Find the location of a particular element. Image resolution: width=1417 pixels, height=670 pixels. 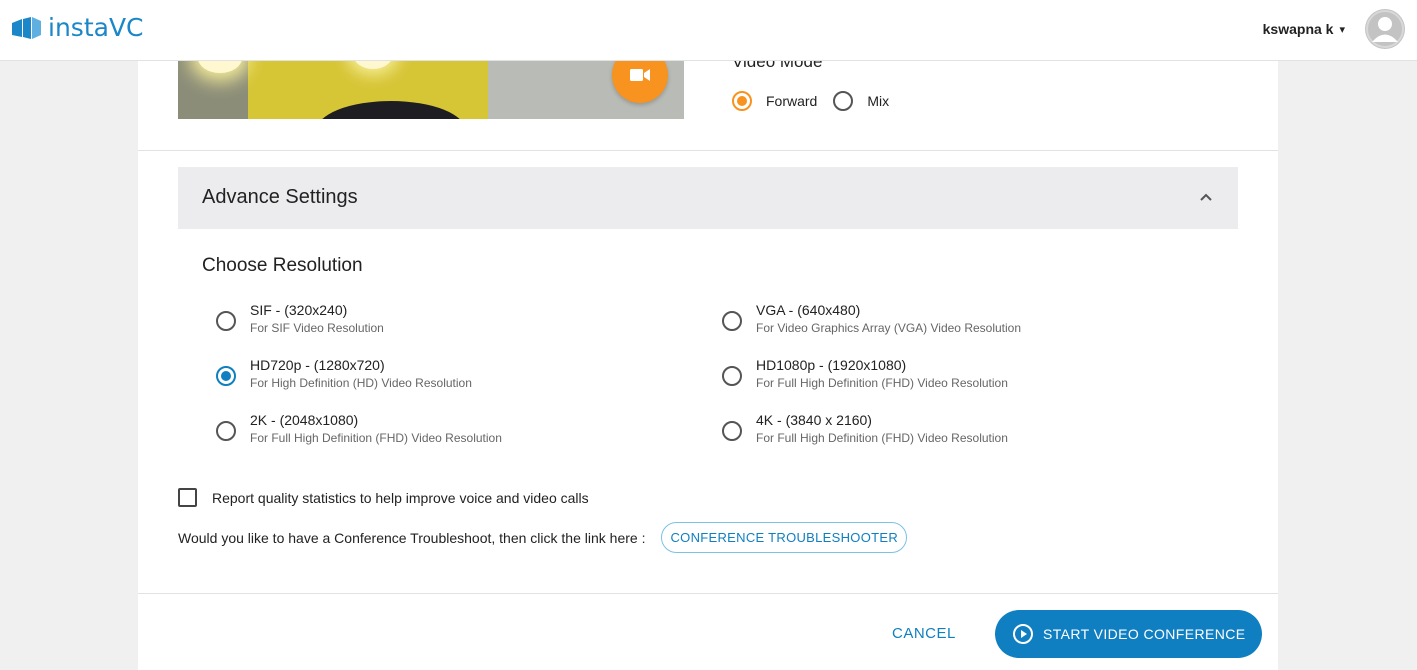

advance-settings-header: Advance Settings is located at coordinates (708, 198).